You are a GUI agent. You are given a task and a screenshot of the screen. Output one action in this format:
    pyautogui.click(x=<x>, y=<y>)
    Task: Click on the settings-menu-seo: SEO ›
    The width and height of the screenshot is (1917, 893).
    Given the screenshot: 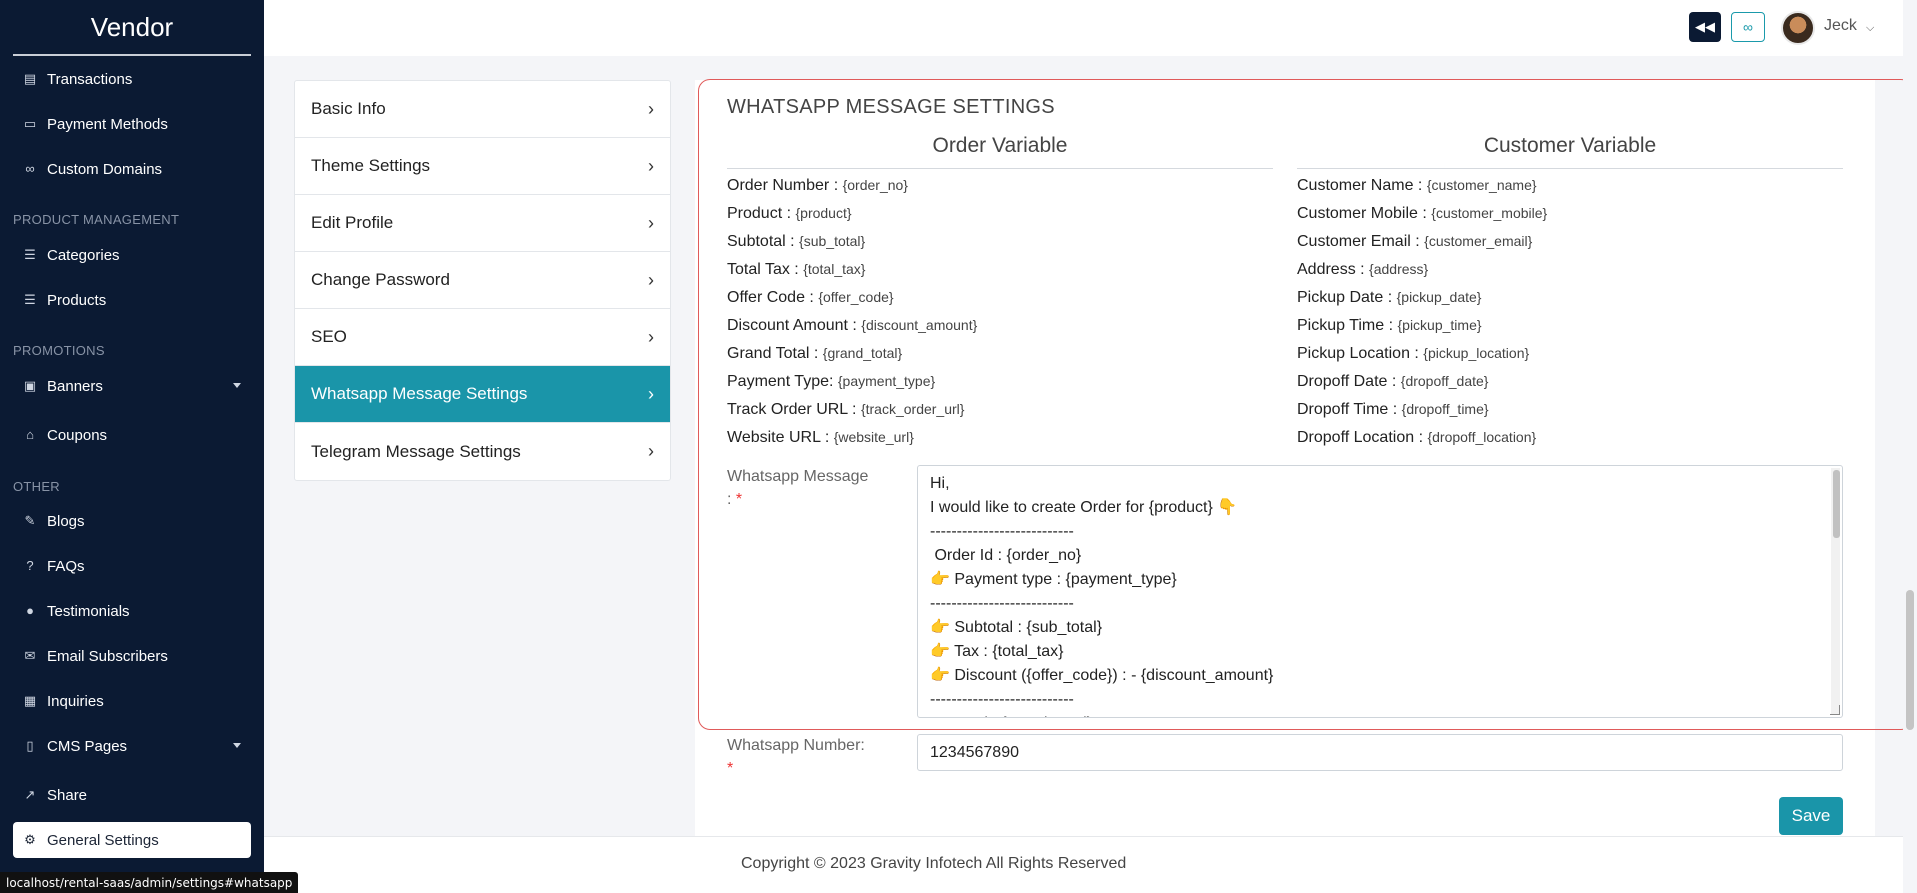 What is the action you would take?
    pyautogui.click(x=482, y=337)
    